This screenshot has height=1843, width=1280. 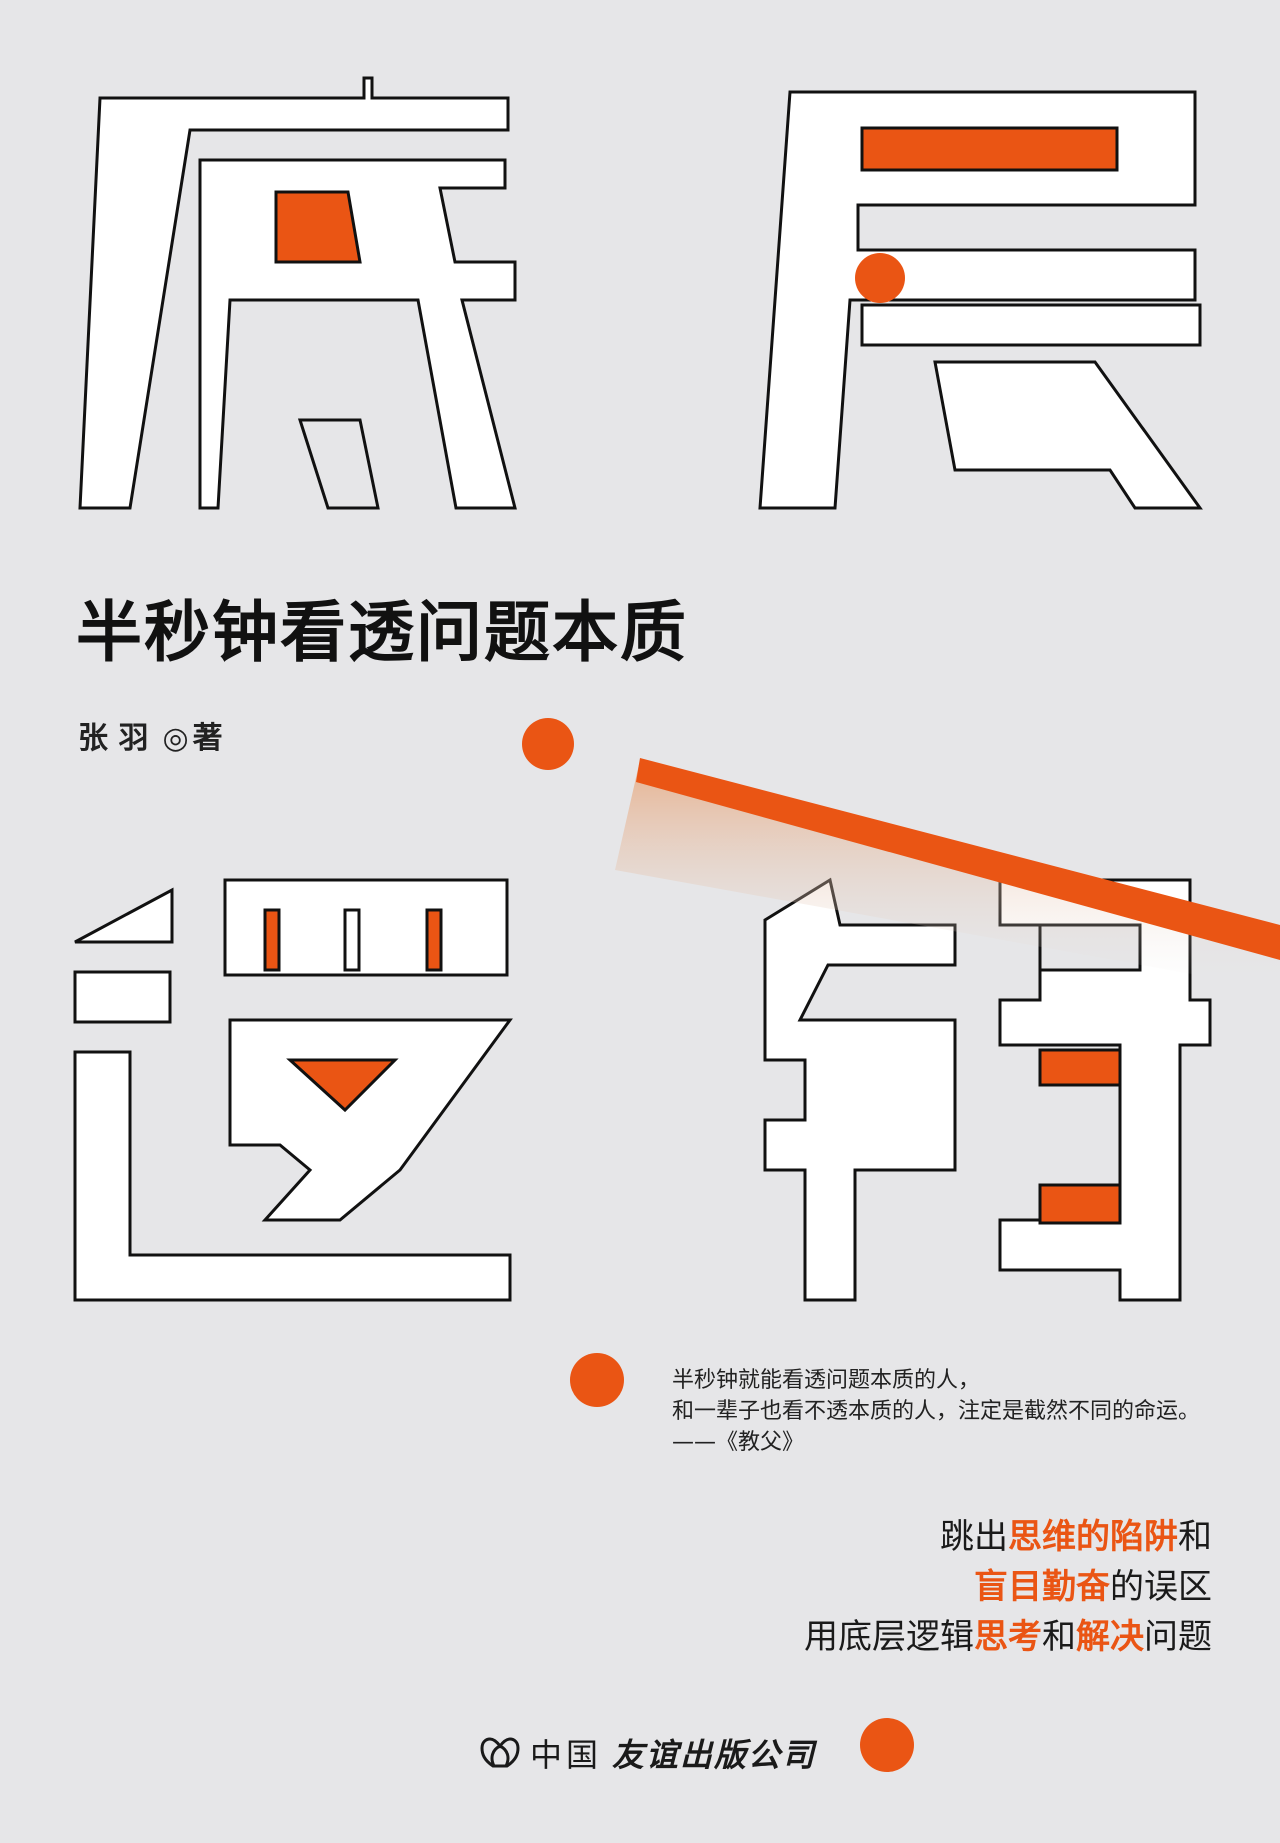 What do you see at coordinates (714, 1755) in the screenshot?
I see `publisher-name: 友谊出版公司` at bounding box center [714, 1755].